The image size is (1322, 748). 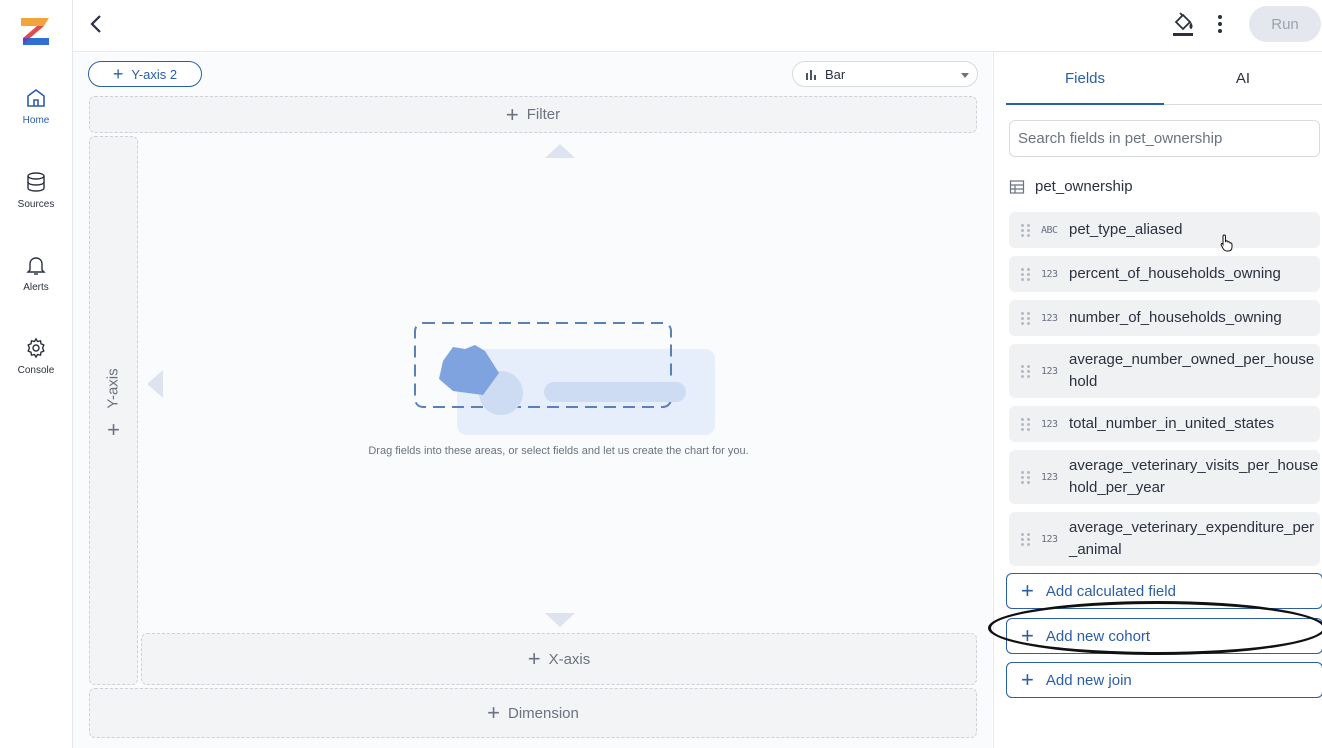 I want to click on drop-arrow-left-icon, so click(x=155, y=384).